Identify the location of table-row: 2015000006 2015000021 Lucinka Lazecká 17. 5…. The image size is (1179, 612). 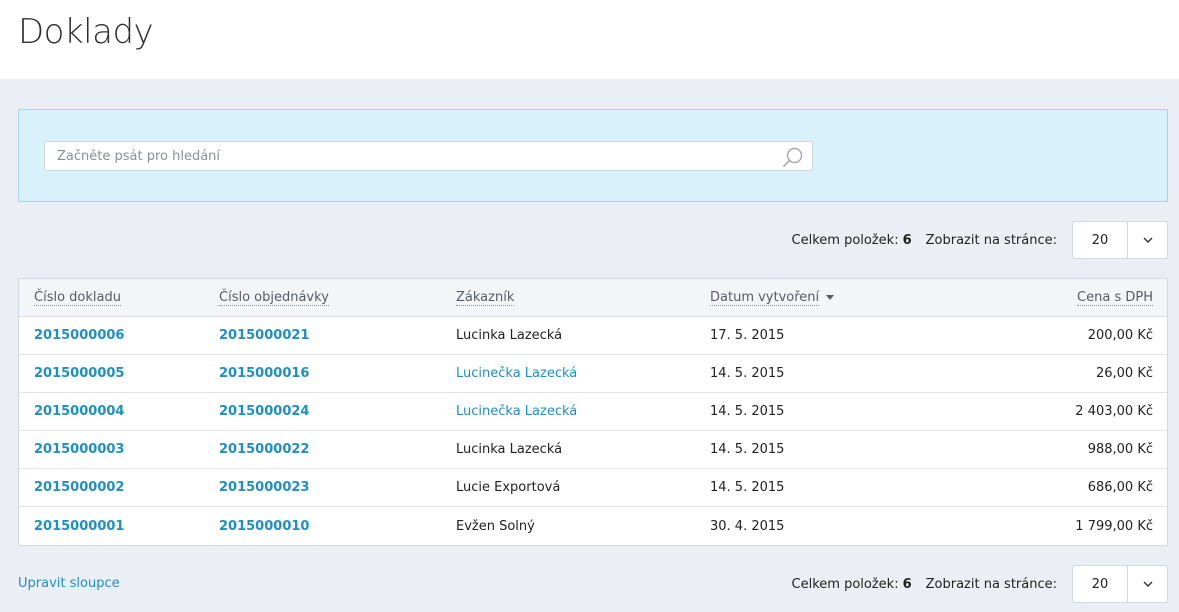
(593, 336).